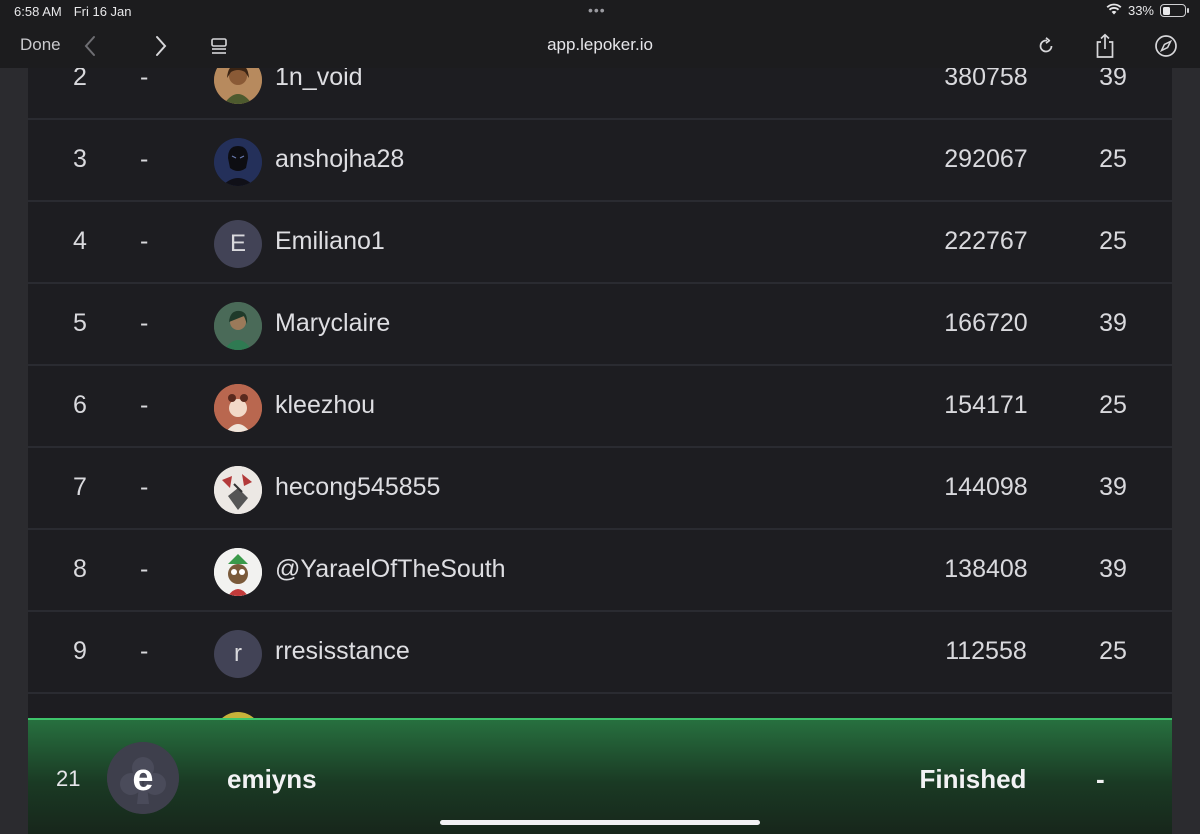 This screenshot has height=834, width=1200. I want to click on row-name: kleezhou, so click(325, 405).